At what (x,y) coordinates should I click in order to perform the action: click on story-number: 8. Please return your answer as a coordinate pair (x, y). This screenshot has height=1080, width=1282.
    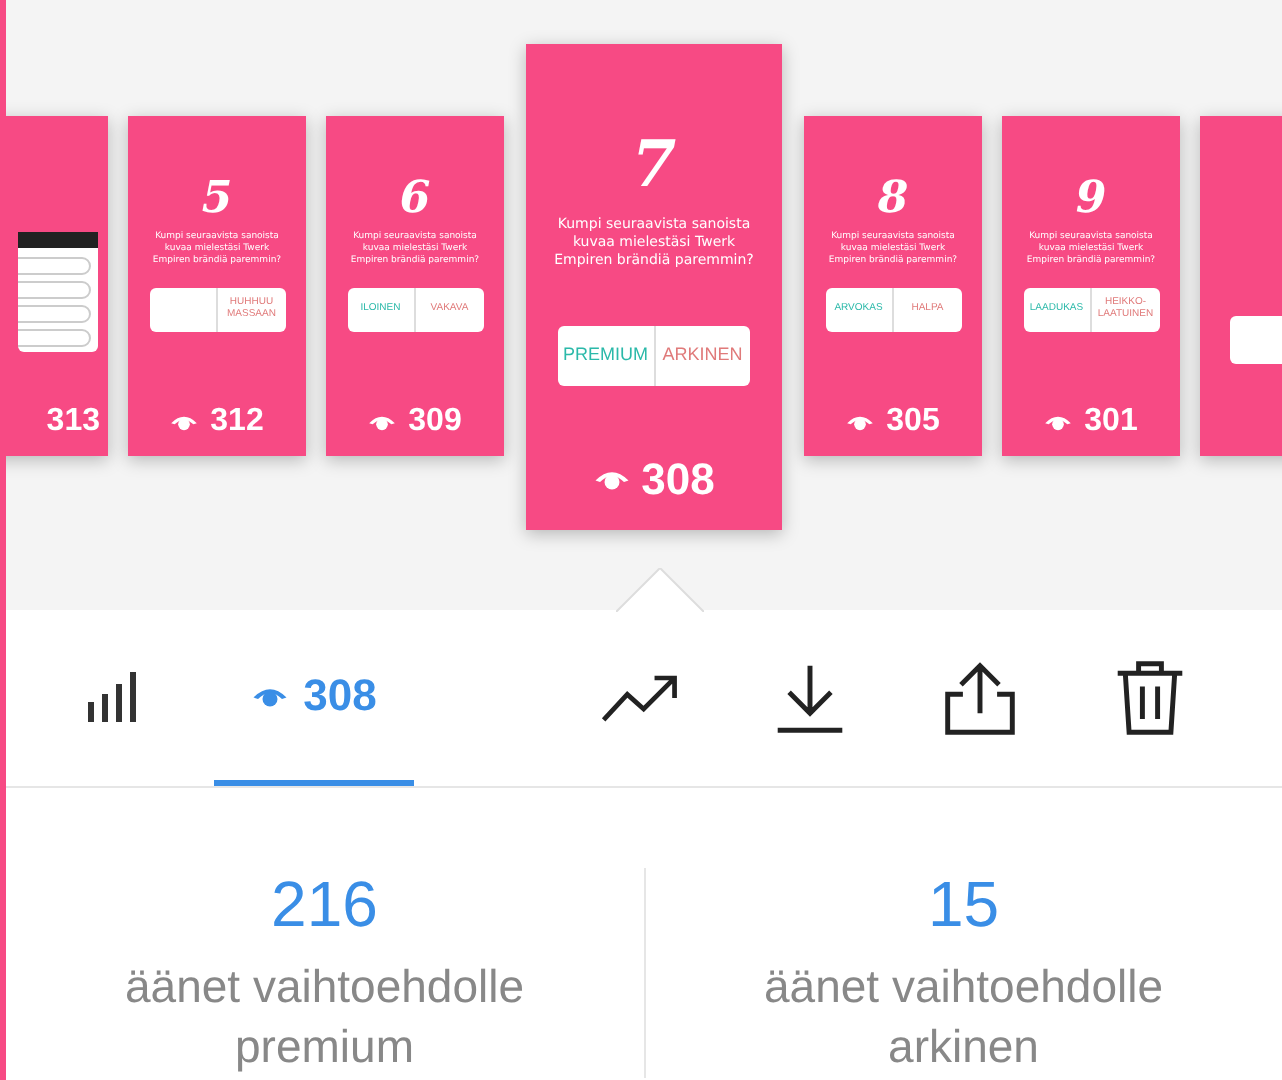
    Looking at the image, I should click on (893, 198).